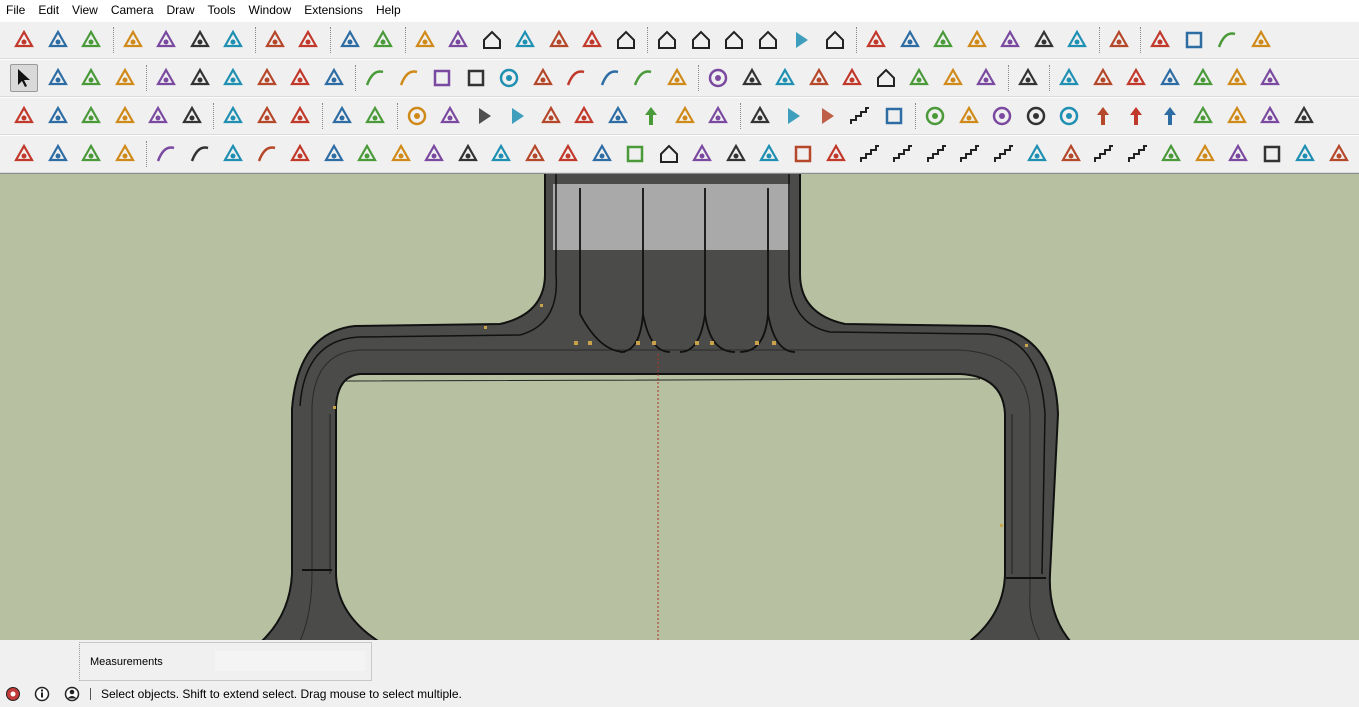 This screenshot has width=1359, height=707. I want to click on bend-button, so click(367, 154).